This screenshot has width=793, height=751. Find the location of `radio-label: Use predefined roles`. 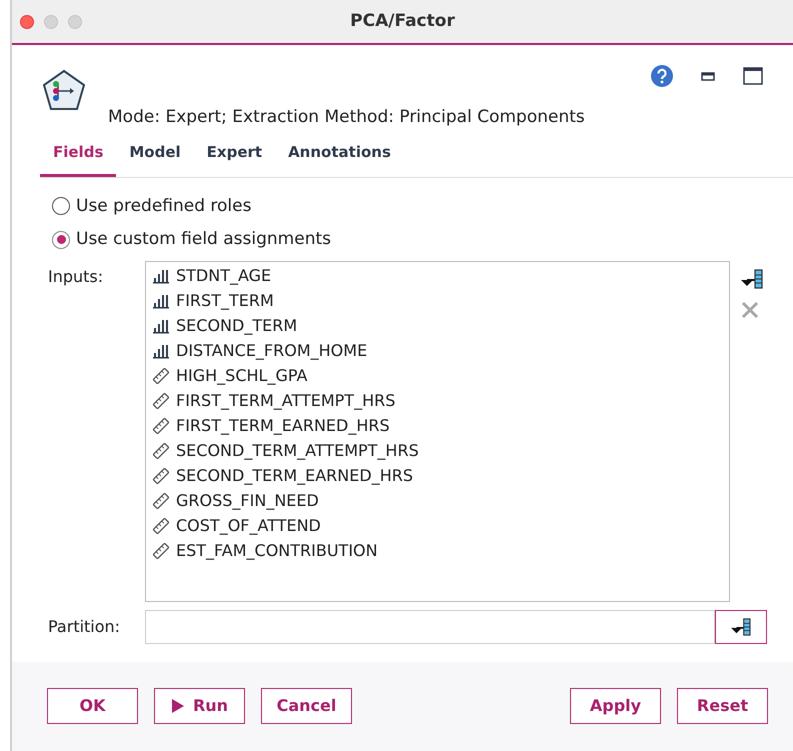

radio-label: Use predefined roles is located at coordinates (164, 206).